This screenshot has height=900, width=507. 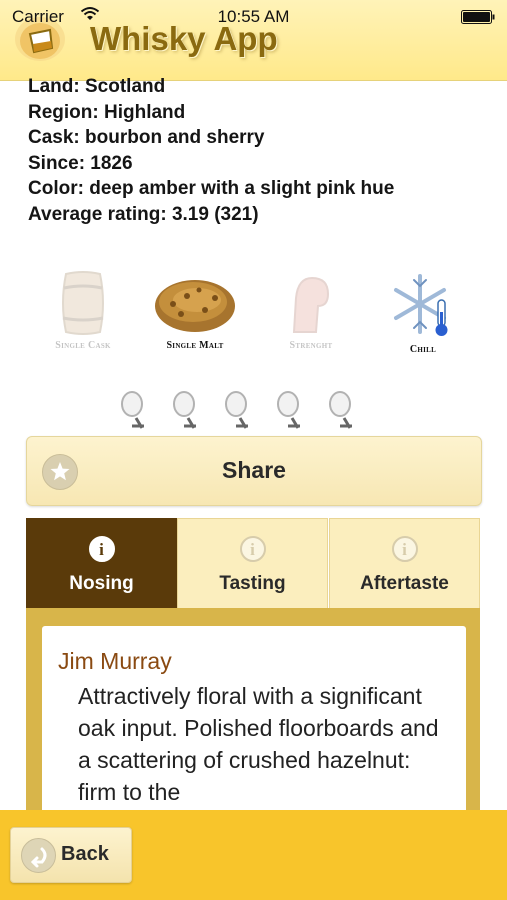 What do you see at coordinates (311, 304) in the screenshot?
I see `arm-muscle-icon` at bounding box center [311, 304].